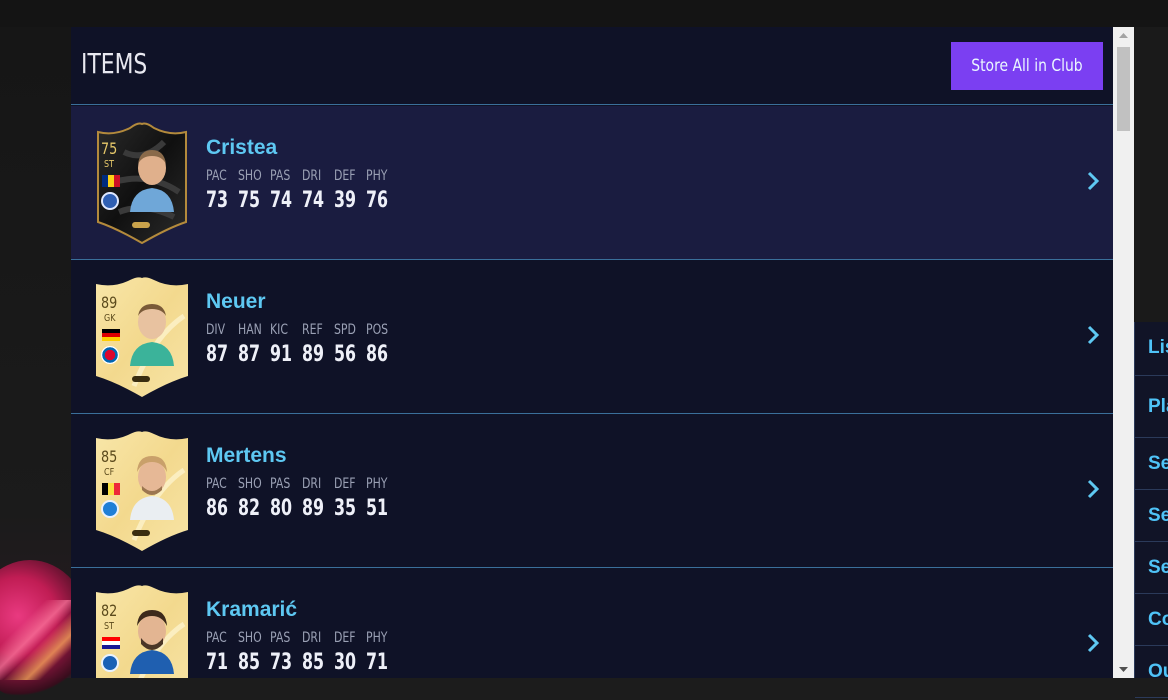 The width and height of the screenshot is (1168, 700). I want to click on side-menu-item: Ou, so click(1151, 672).